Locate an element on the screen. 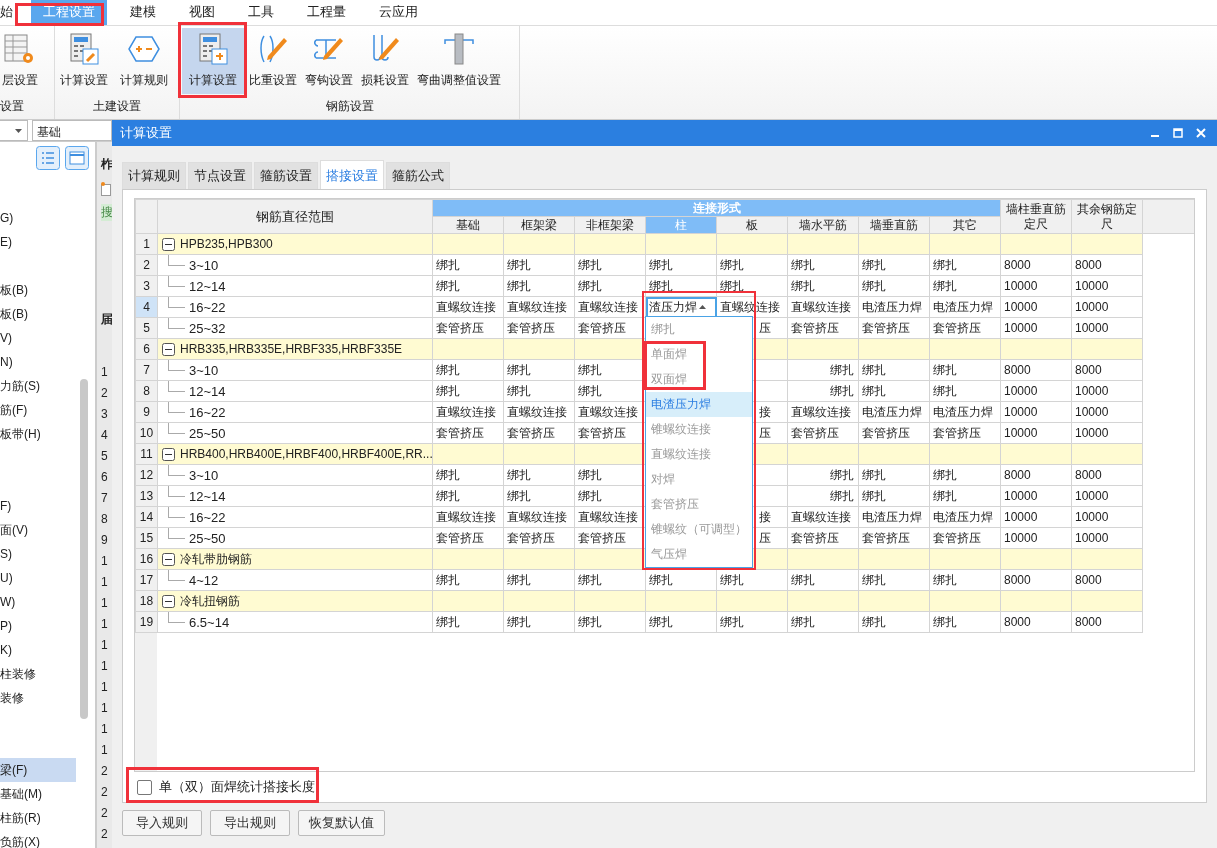 This screenshot has height=848, width=1217. table-cell: 16~22 is located at coordinates (207, 412).